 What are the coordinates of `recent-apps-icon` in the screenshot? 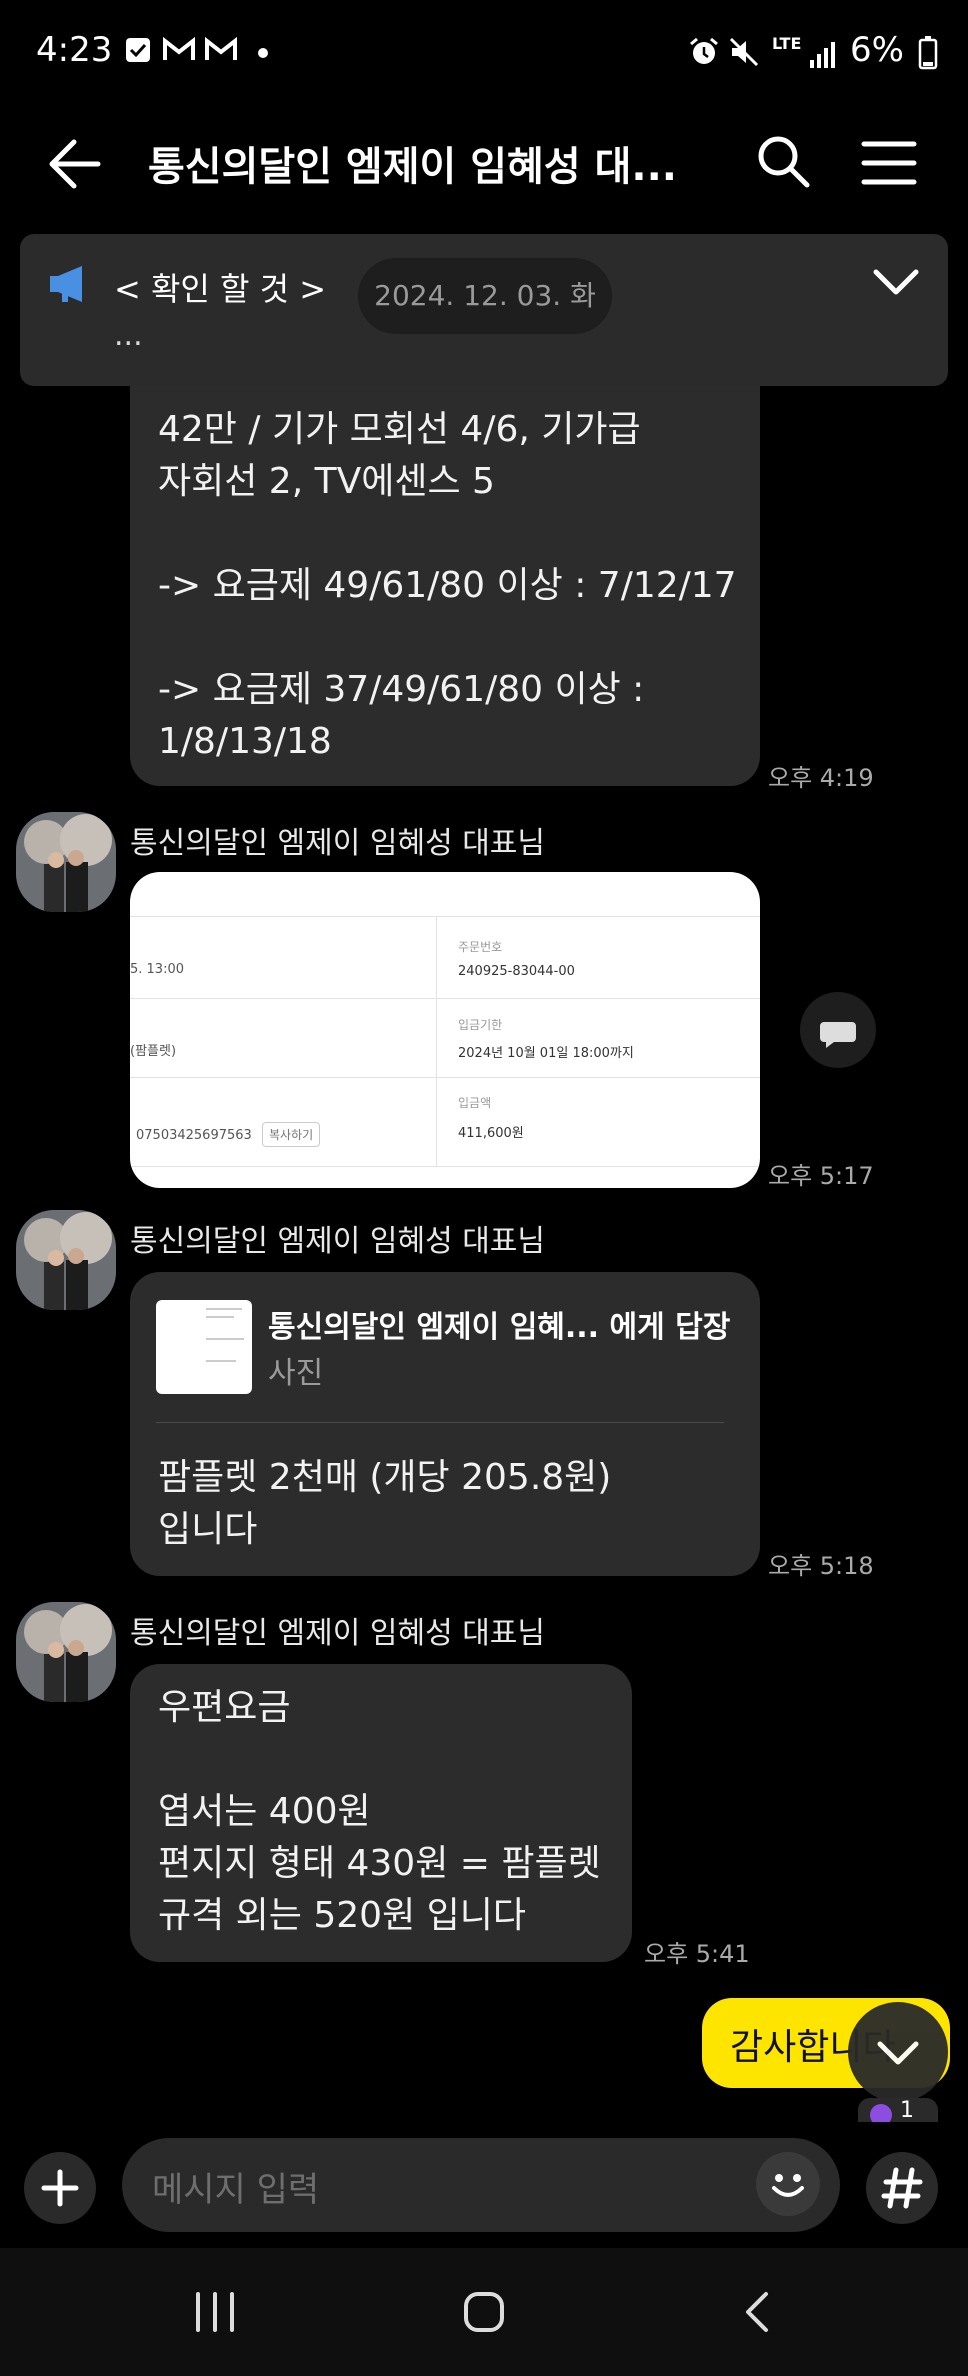 It's located at (215, 2312).